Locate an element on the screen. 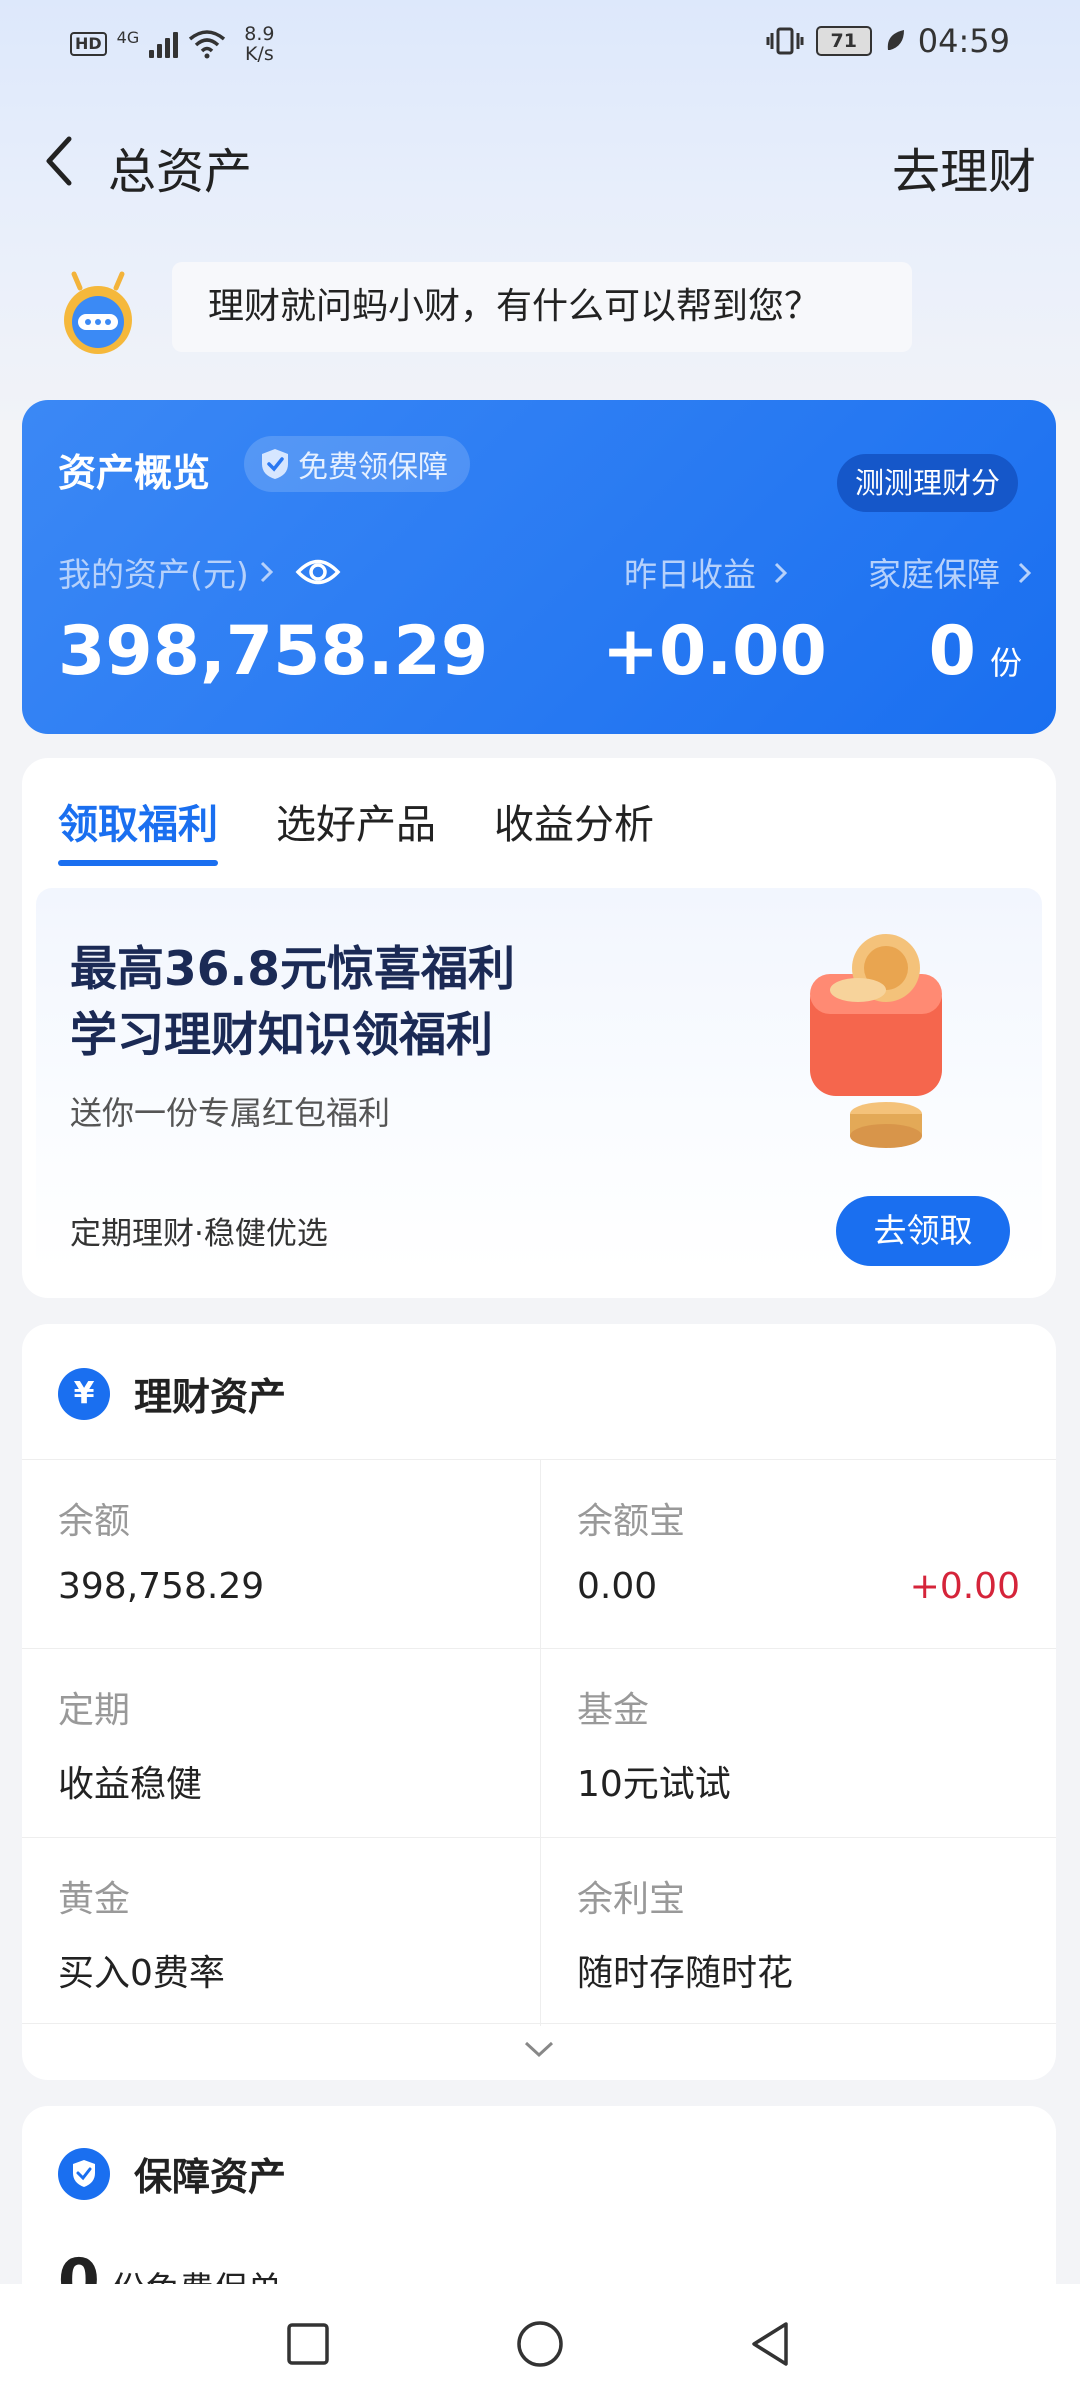  gift-box-icon is located at coordinates (876, 1041).